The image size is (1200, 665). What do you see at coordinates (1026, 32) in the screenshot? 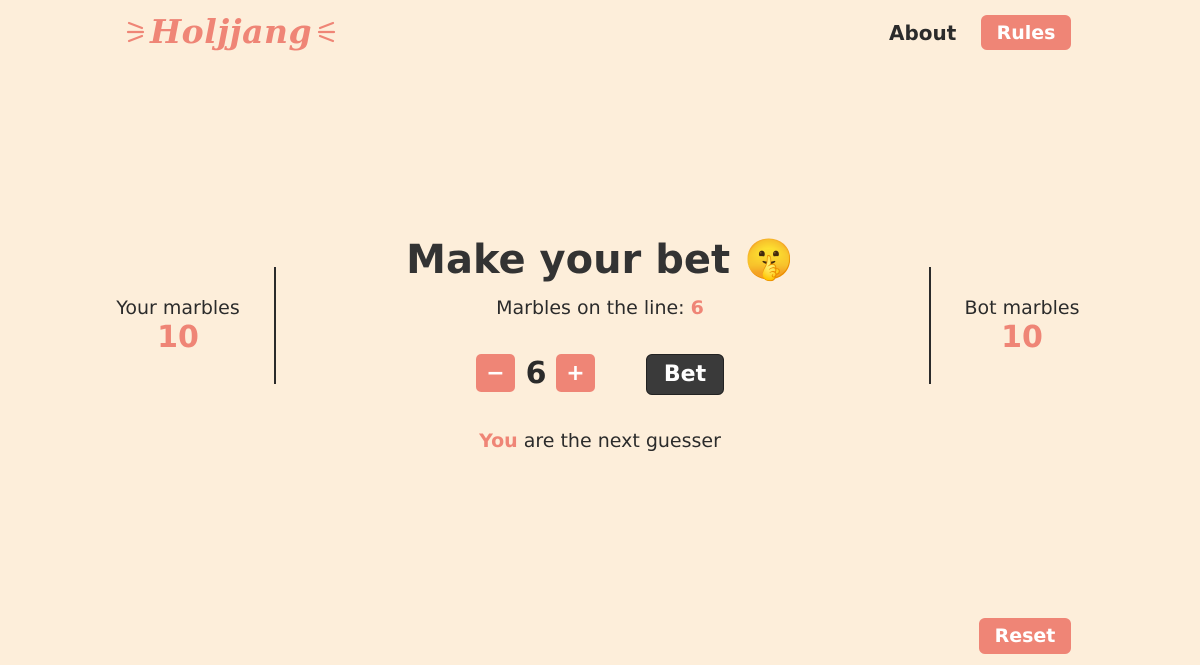
I see `nav-rules-button: Rules` at bounding box center [1026, 32].